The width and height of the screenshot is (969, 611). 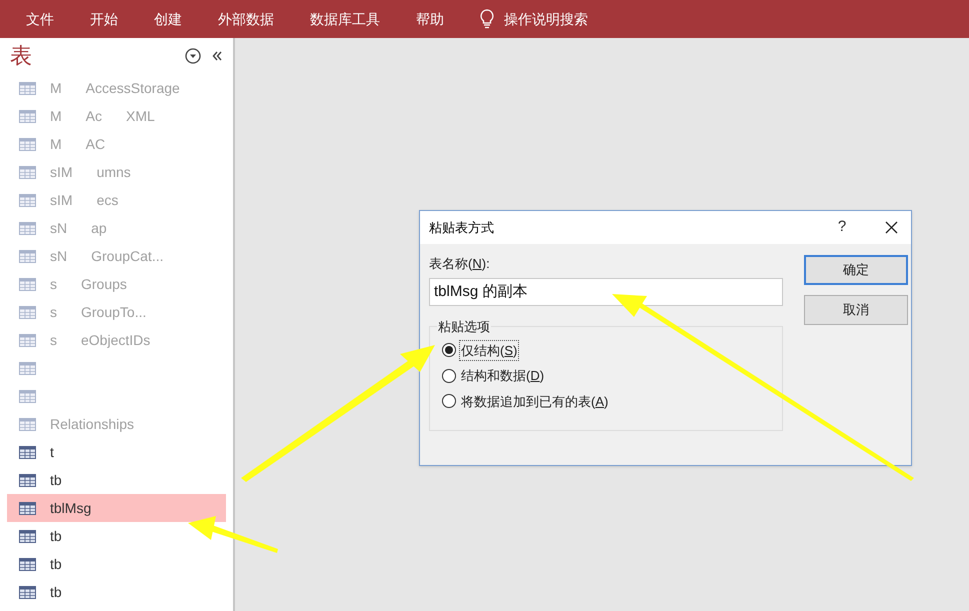 I want to click on menu-tab: 开始, so click(x=104, y=19).